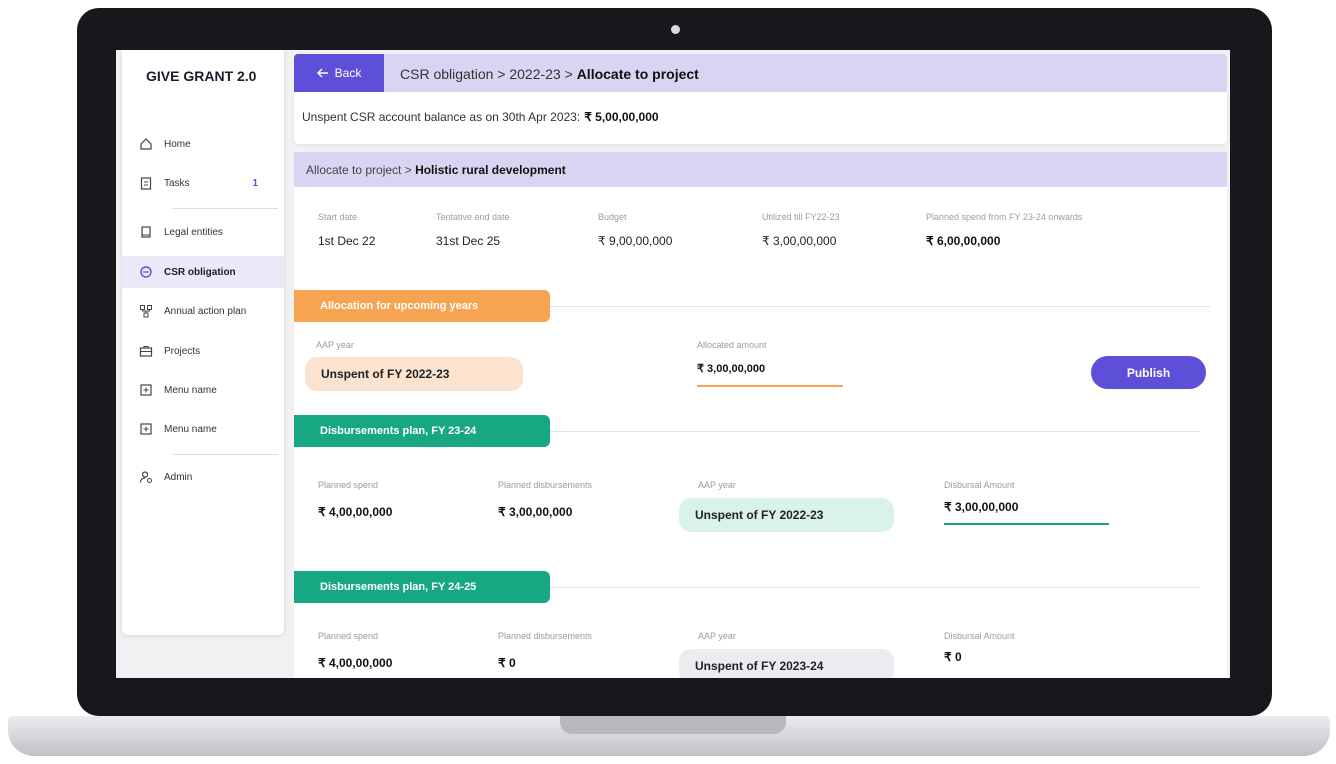  What do you see at coordinates (347, 241) in the screenshot?
I see `start-date-value: 1st Dec 22` at bounding box center [347, 241].